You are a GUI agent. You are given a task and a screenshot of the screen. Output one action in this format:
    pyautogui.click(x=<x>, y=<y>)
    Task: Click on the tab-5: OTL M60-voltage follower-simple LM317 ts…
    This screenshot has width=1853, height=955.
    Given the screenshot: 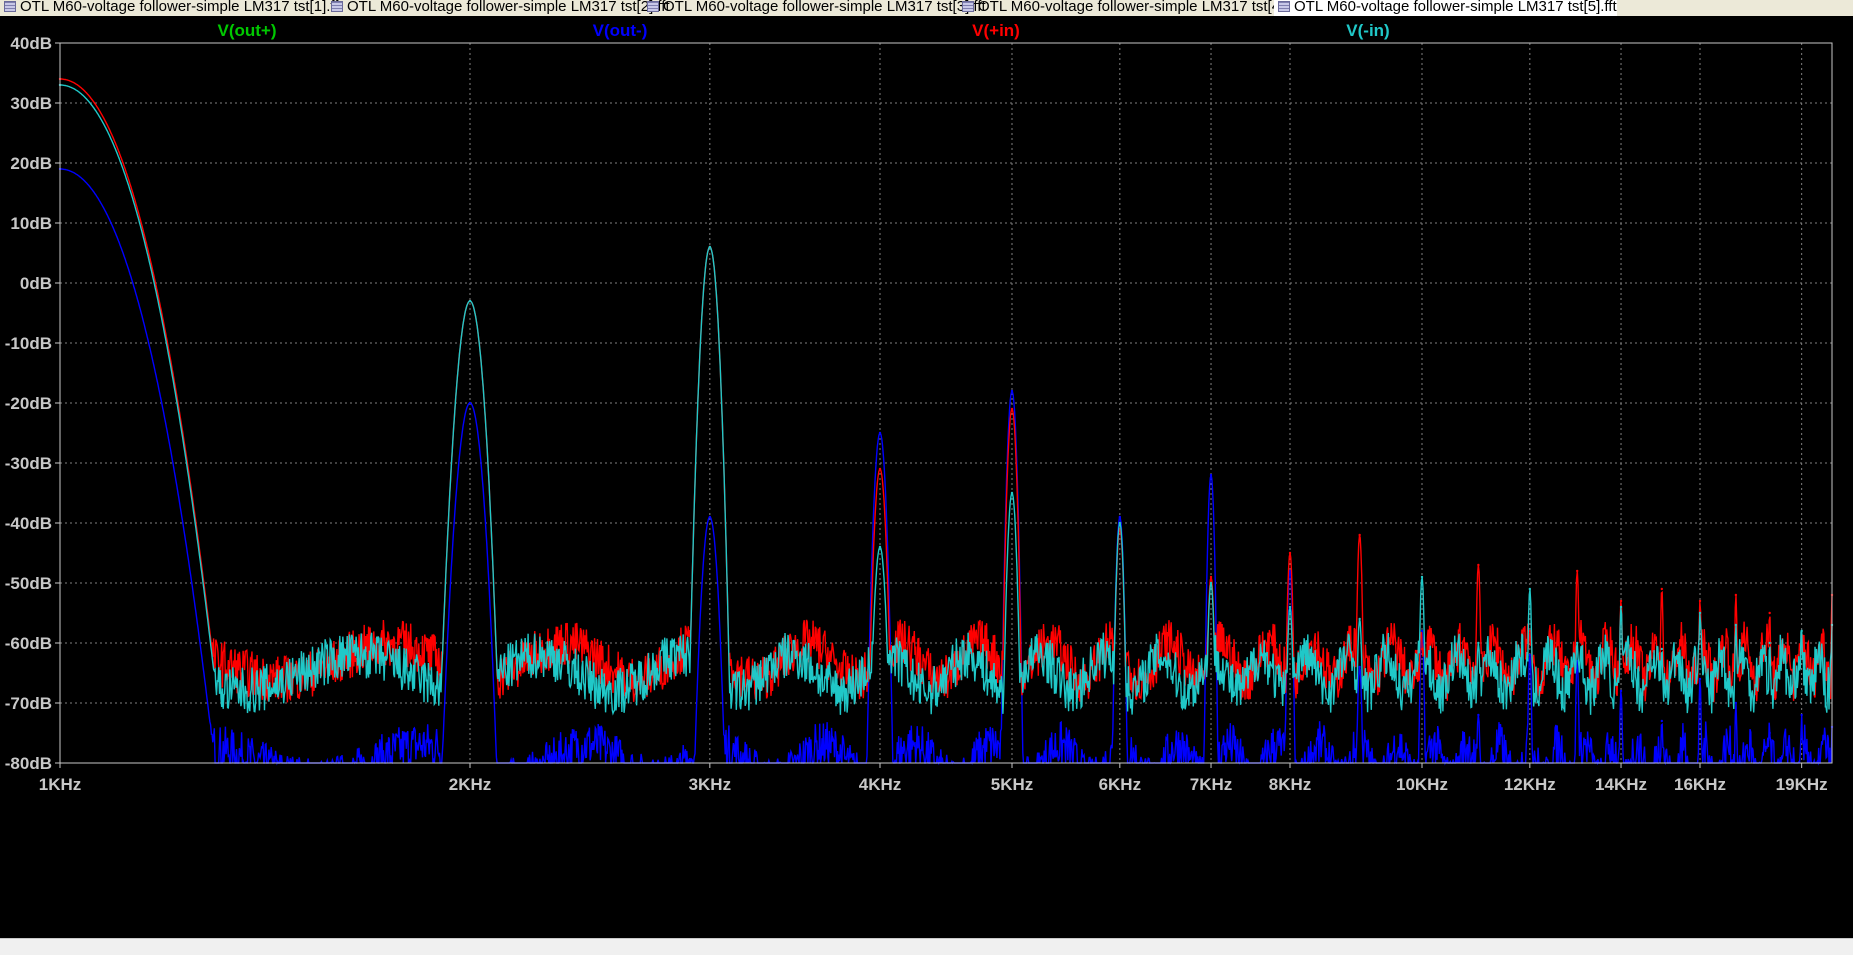 What is the action you would take?
    pyautogui.click(x=1445, y=8)
    